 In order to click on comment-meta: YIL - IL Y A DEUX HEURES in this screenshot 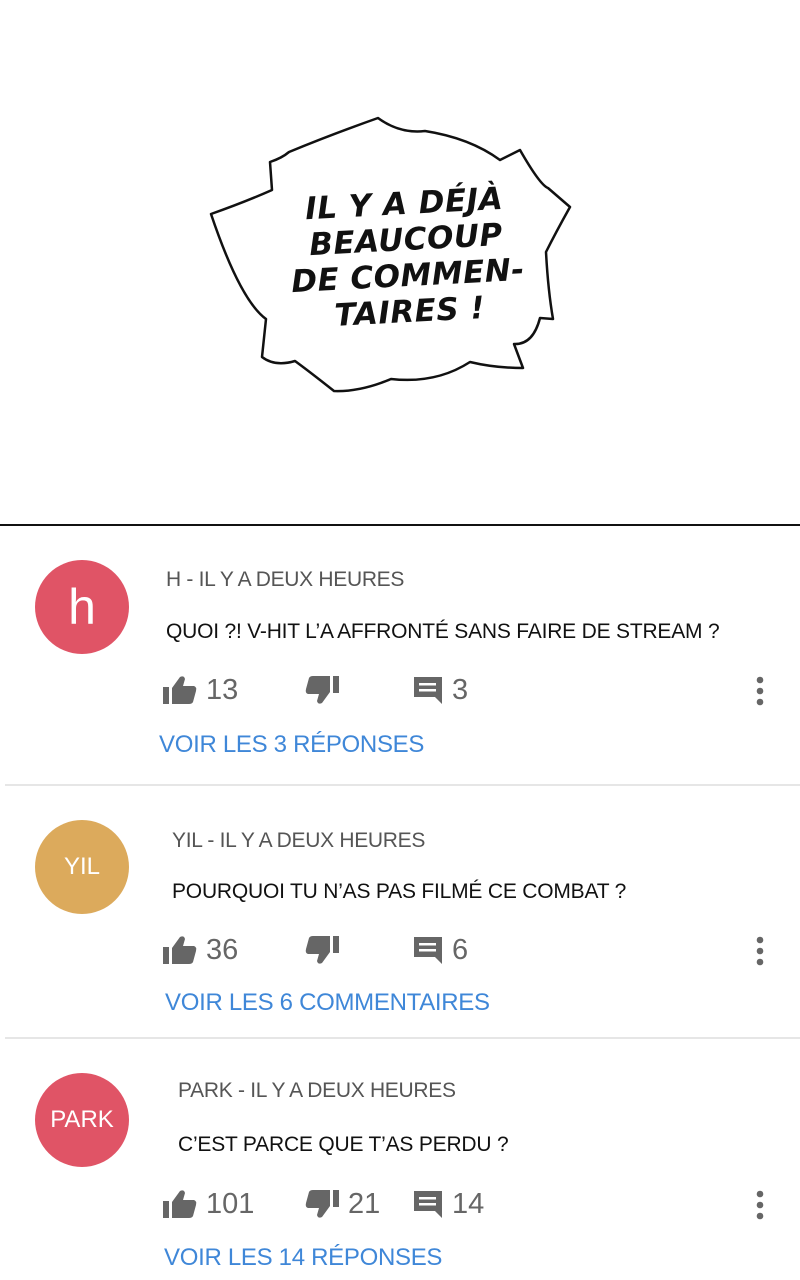, I will do `click(299, 840)`.